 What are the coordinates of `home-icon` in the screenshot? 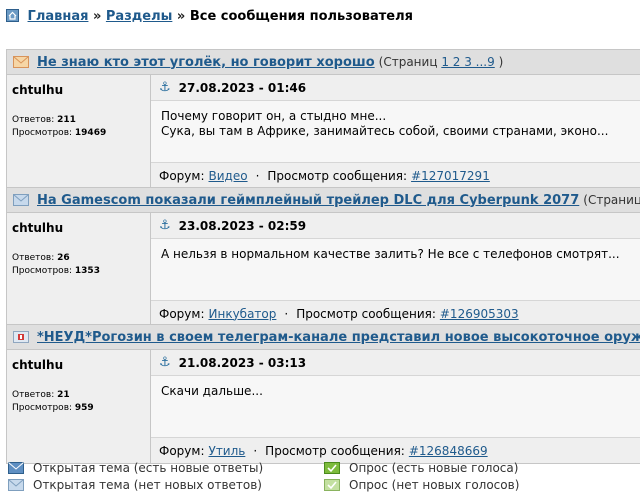 It's located at (12, 15).